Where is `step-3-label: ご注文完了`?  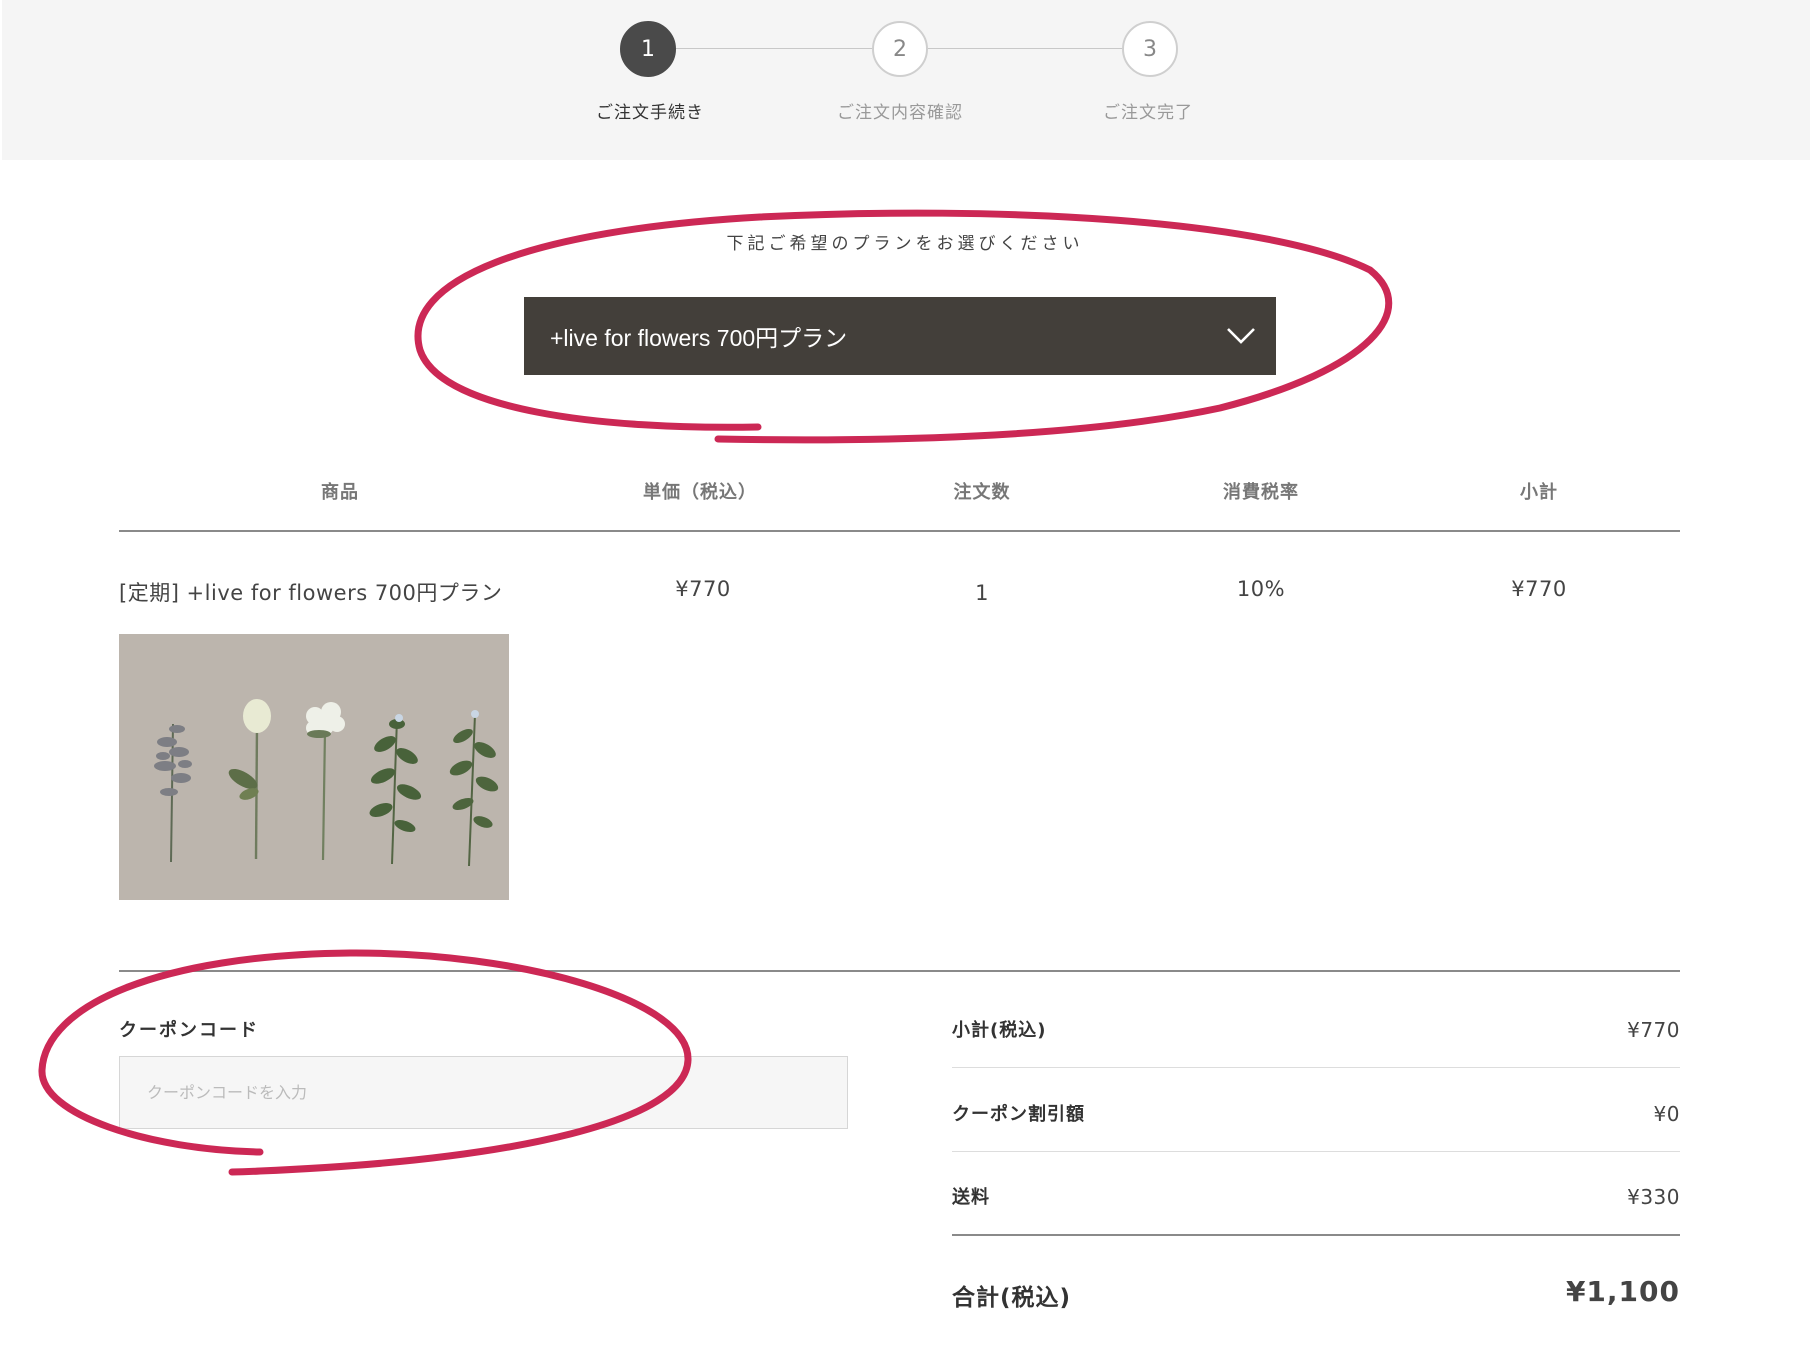 step-3-label: ご注文完了 is located at coordinates (1148, 113).